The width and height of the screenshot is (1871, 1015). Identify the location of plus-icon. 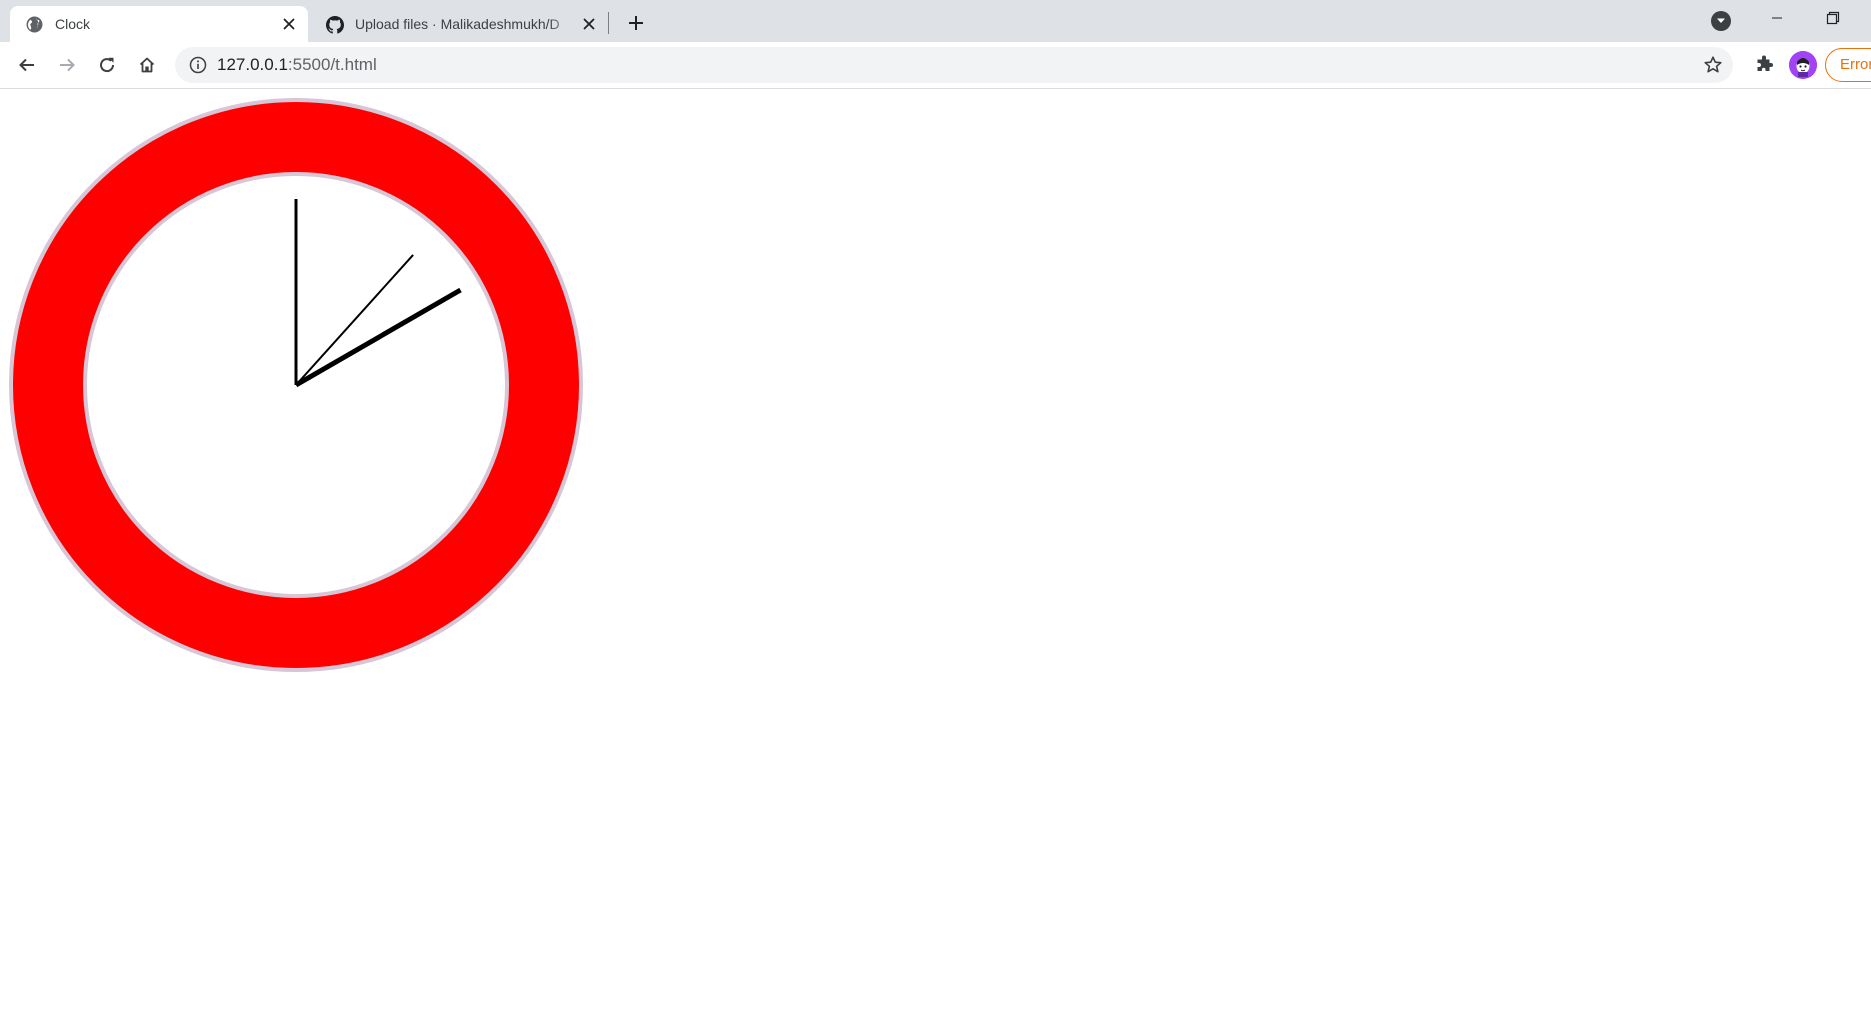
(636, 23).